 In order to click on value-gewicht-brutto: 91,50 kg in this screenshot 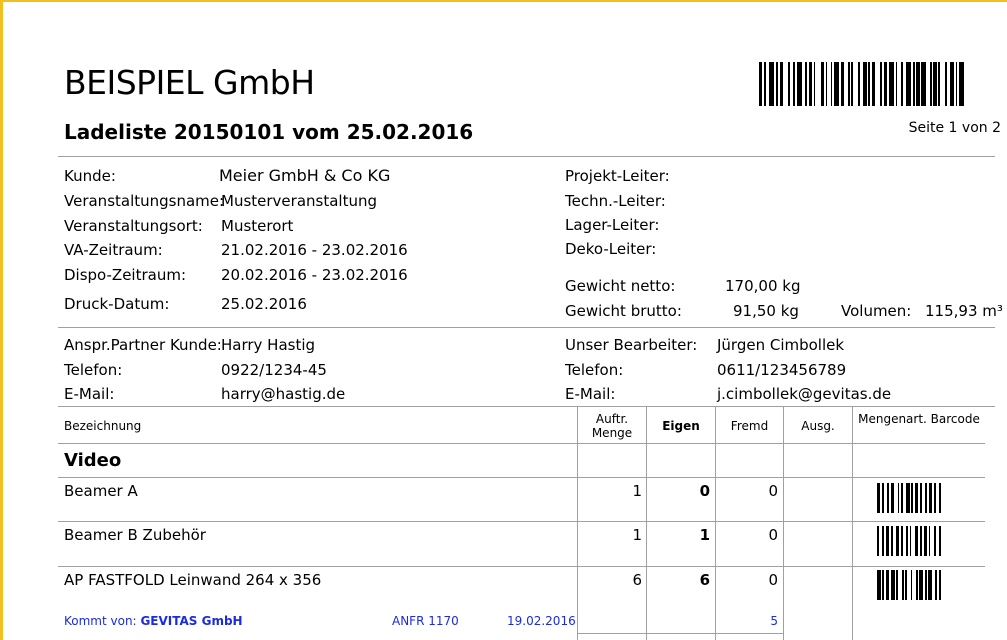, I will do `click(766, 311)`.